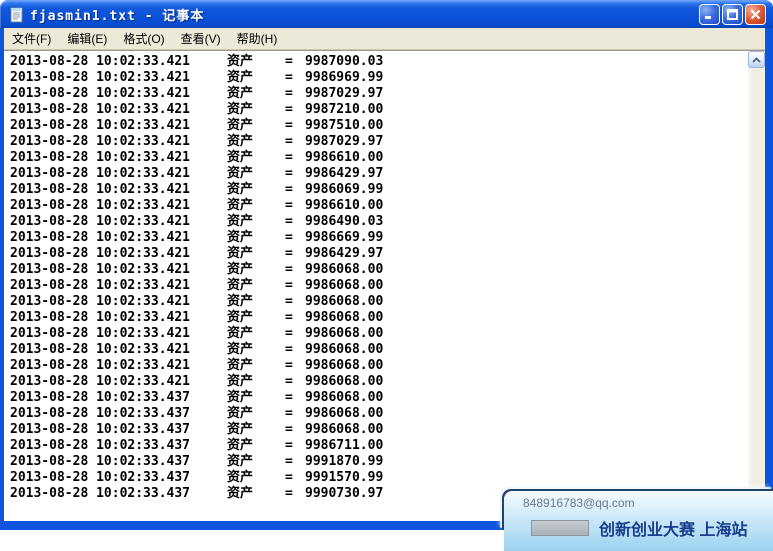  What do you see at coordinates (197, 189) in the screenshot?
I see `log-line: 2013-08-28 10:02:33.421 资产 = 9986069.99` at bounding box center [197, 189].